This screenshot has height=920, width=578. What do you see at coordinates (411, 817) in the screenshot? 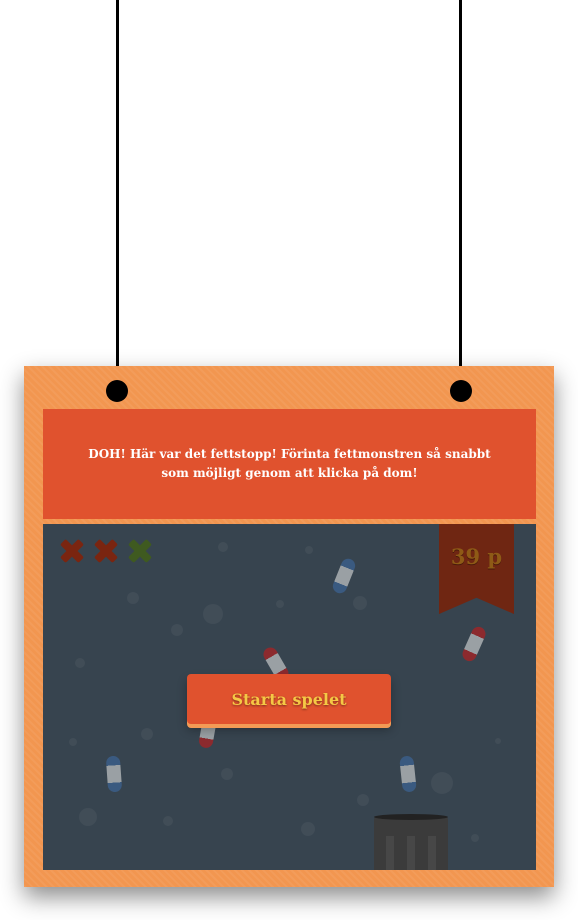
I see `trash-bin-lid` at bounding box center [411, 817].